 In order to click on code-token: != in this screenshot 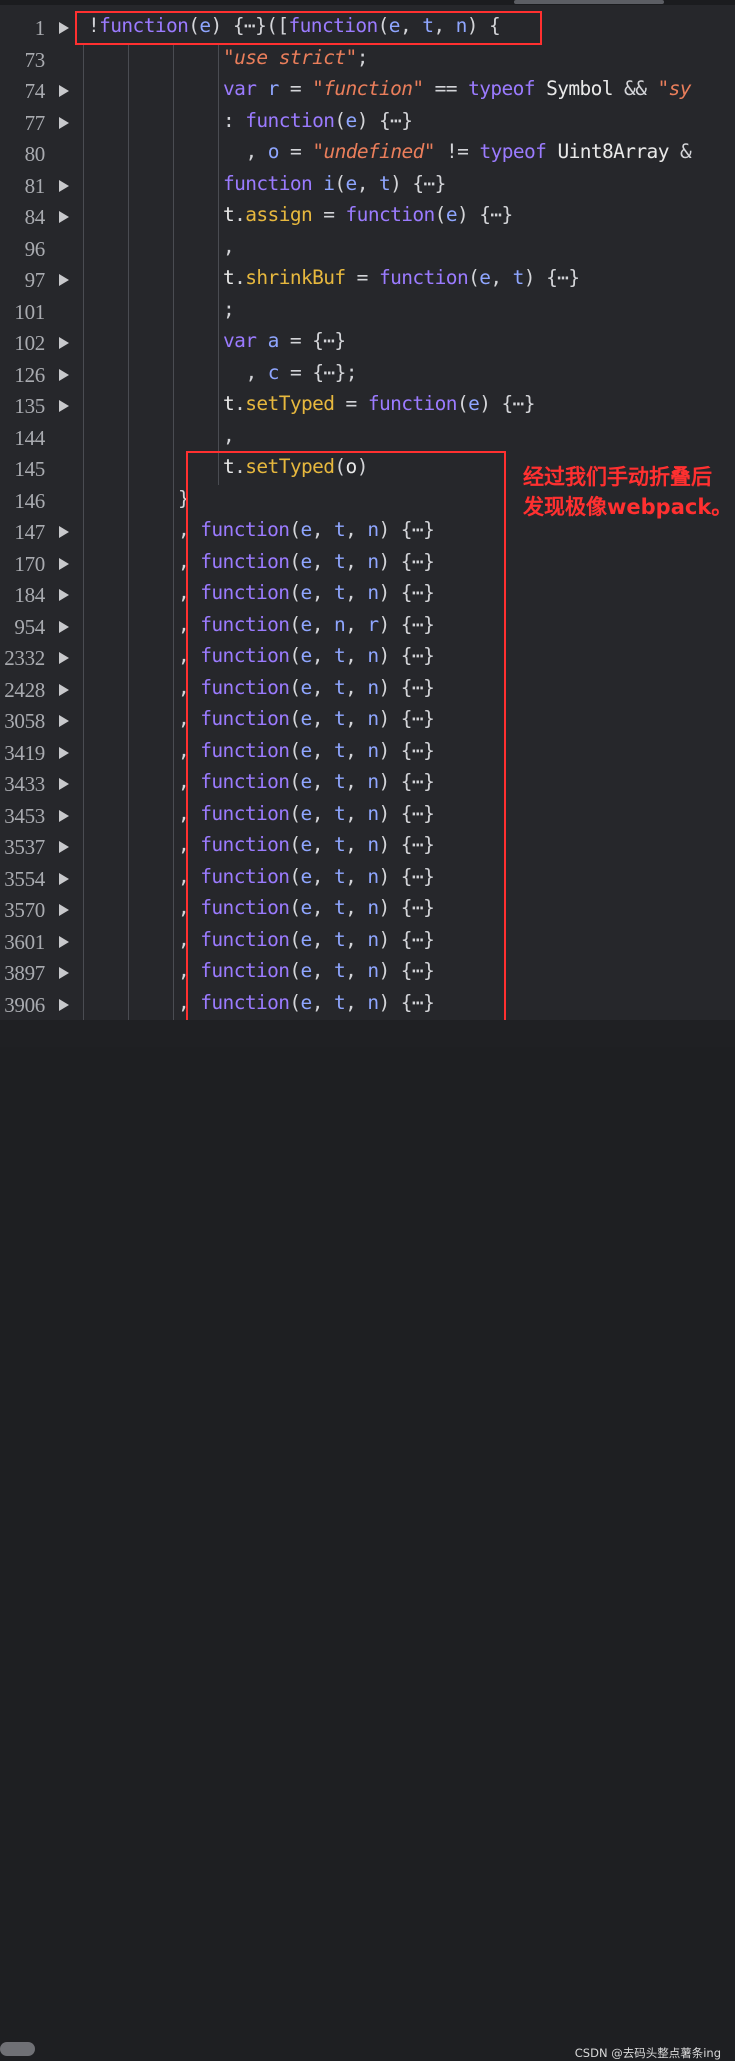, I will do `click(457, 151)`.